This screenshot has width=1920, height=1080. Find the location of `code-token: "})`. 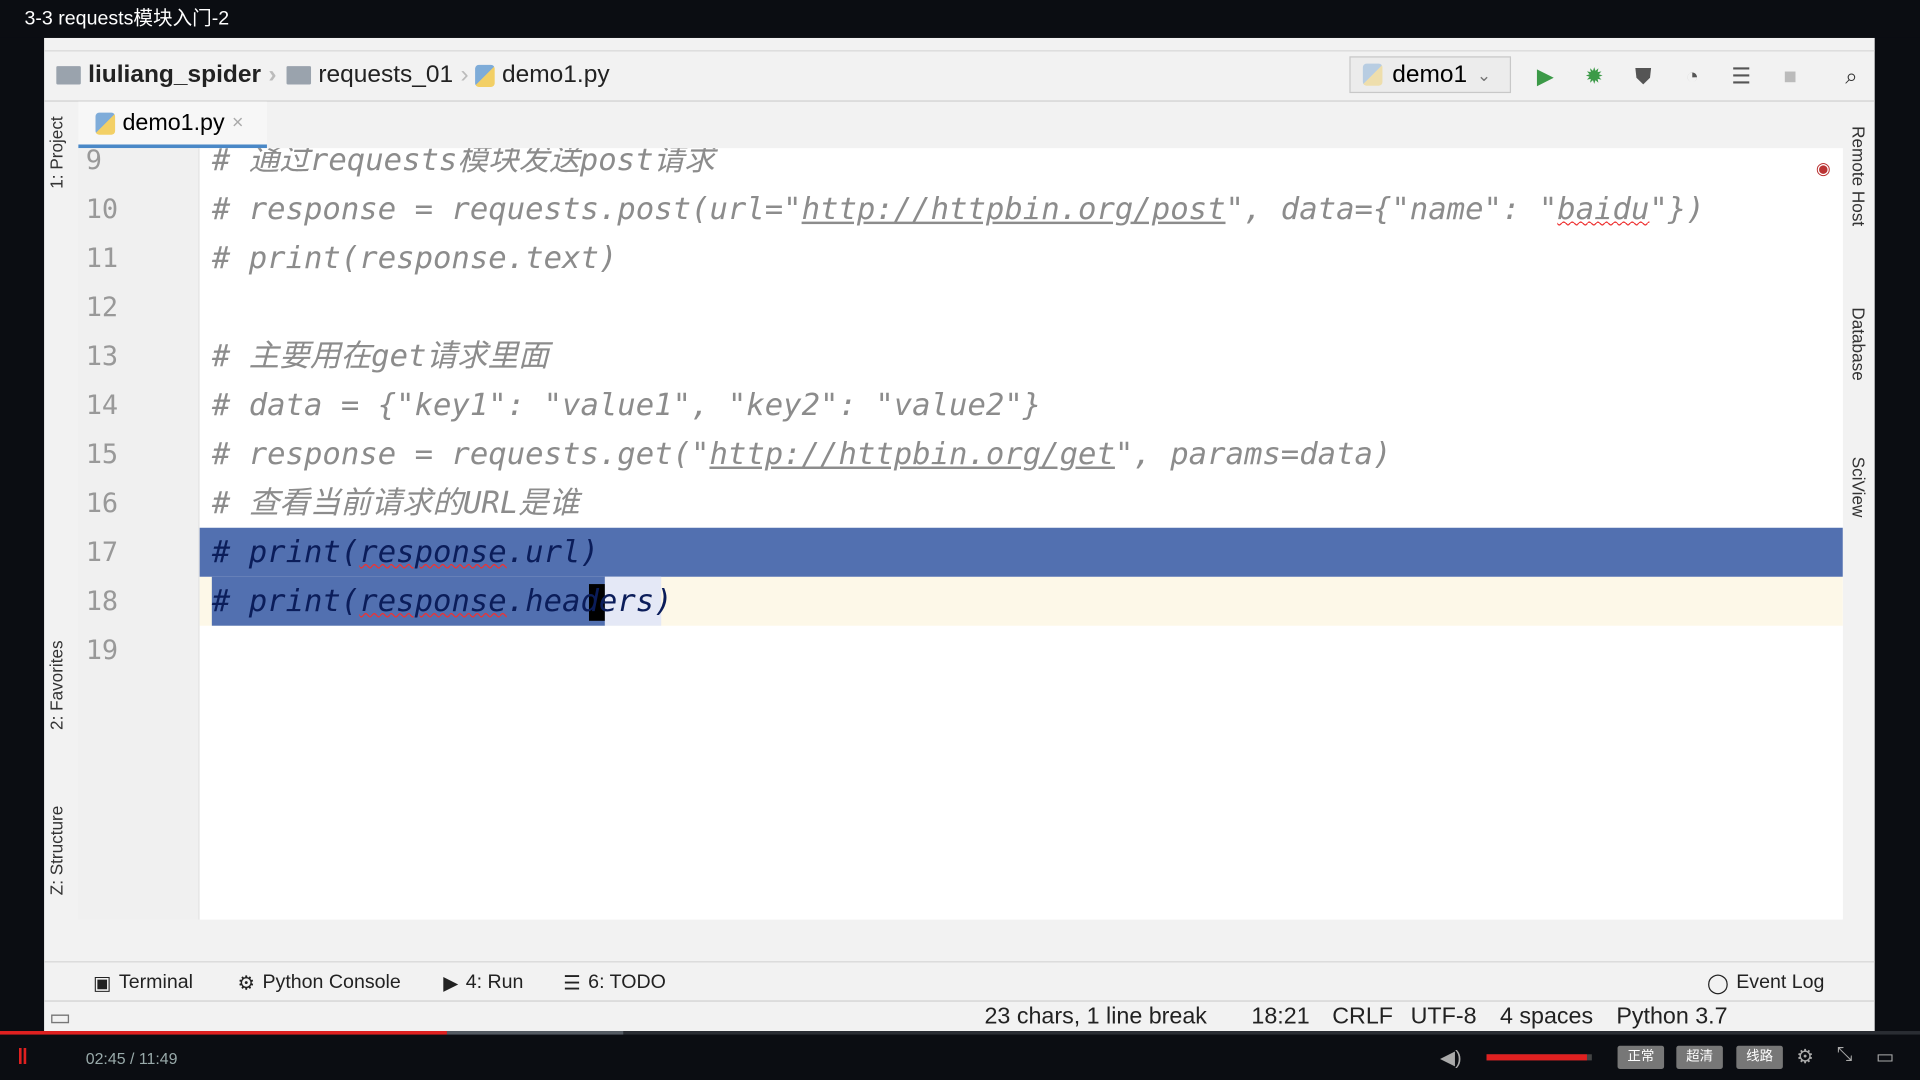

code-token: "}) is located at coordinates (1677, 209).